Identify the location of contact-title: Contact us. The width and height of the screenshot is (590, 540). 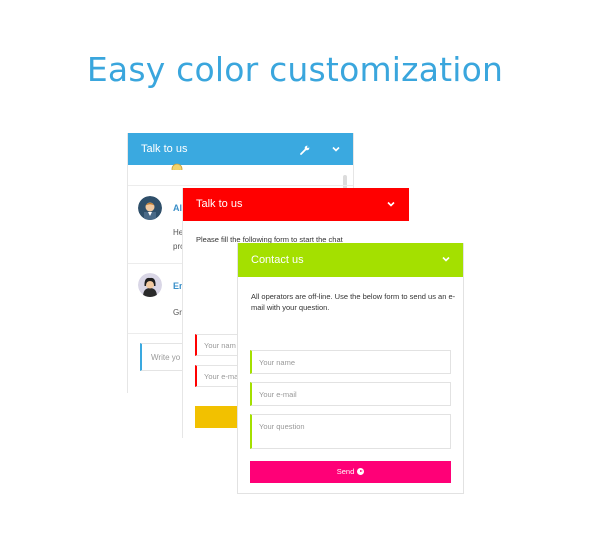
(277, 260).